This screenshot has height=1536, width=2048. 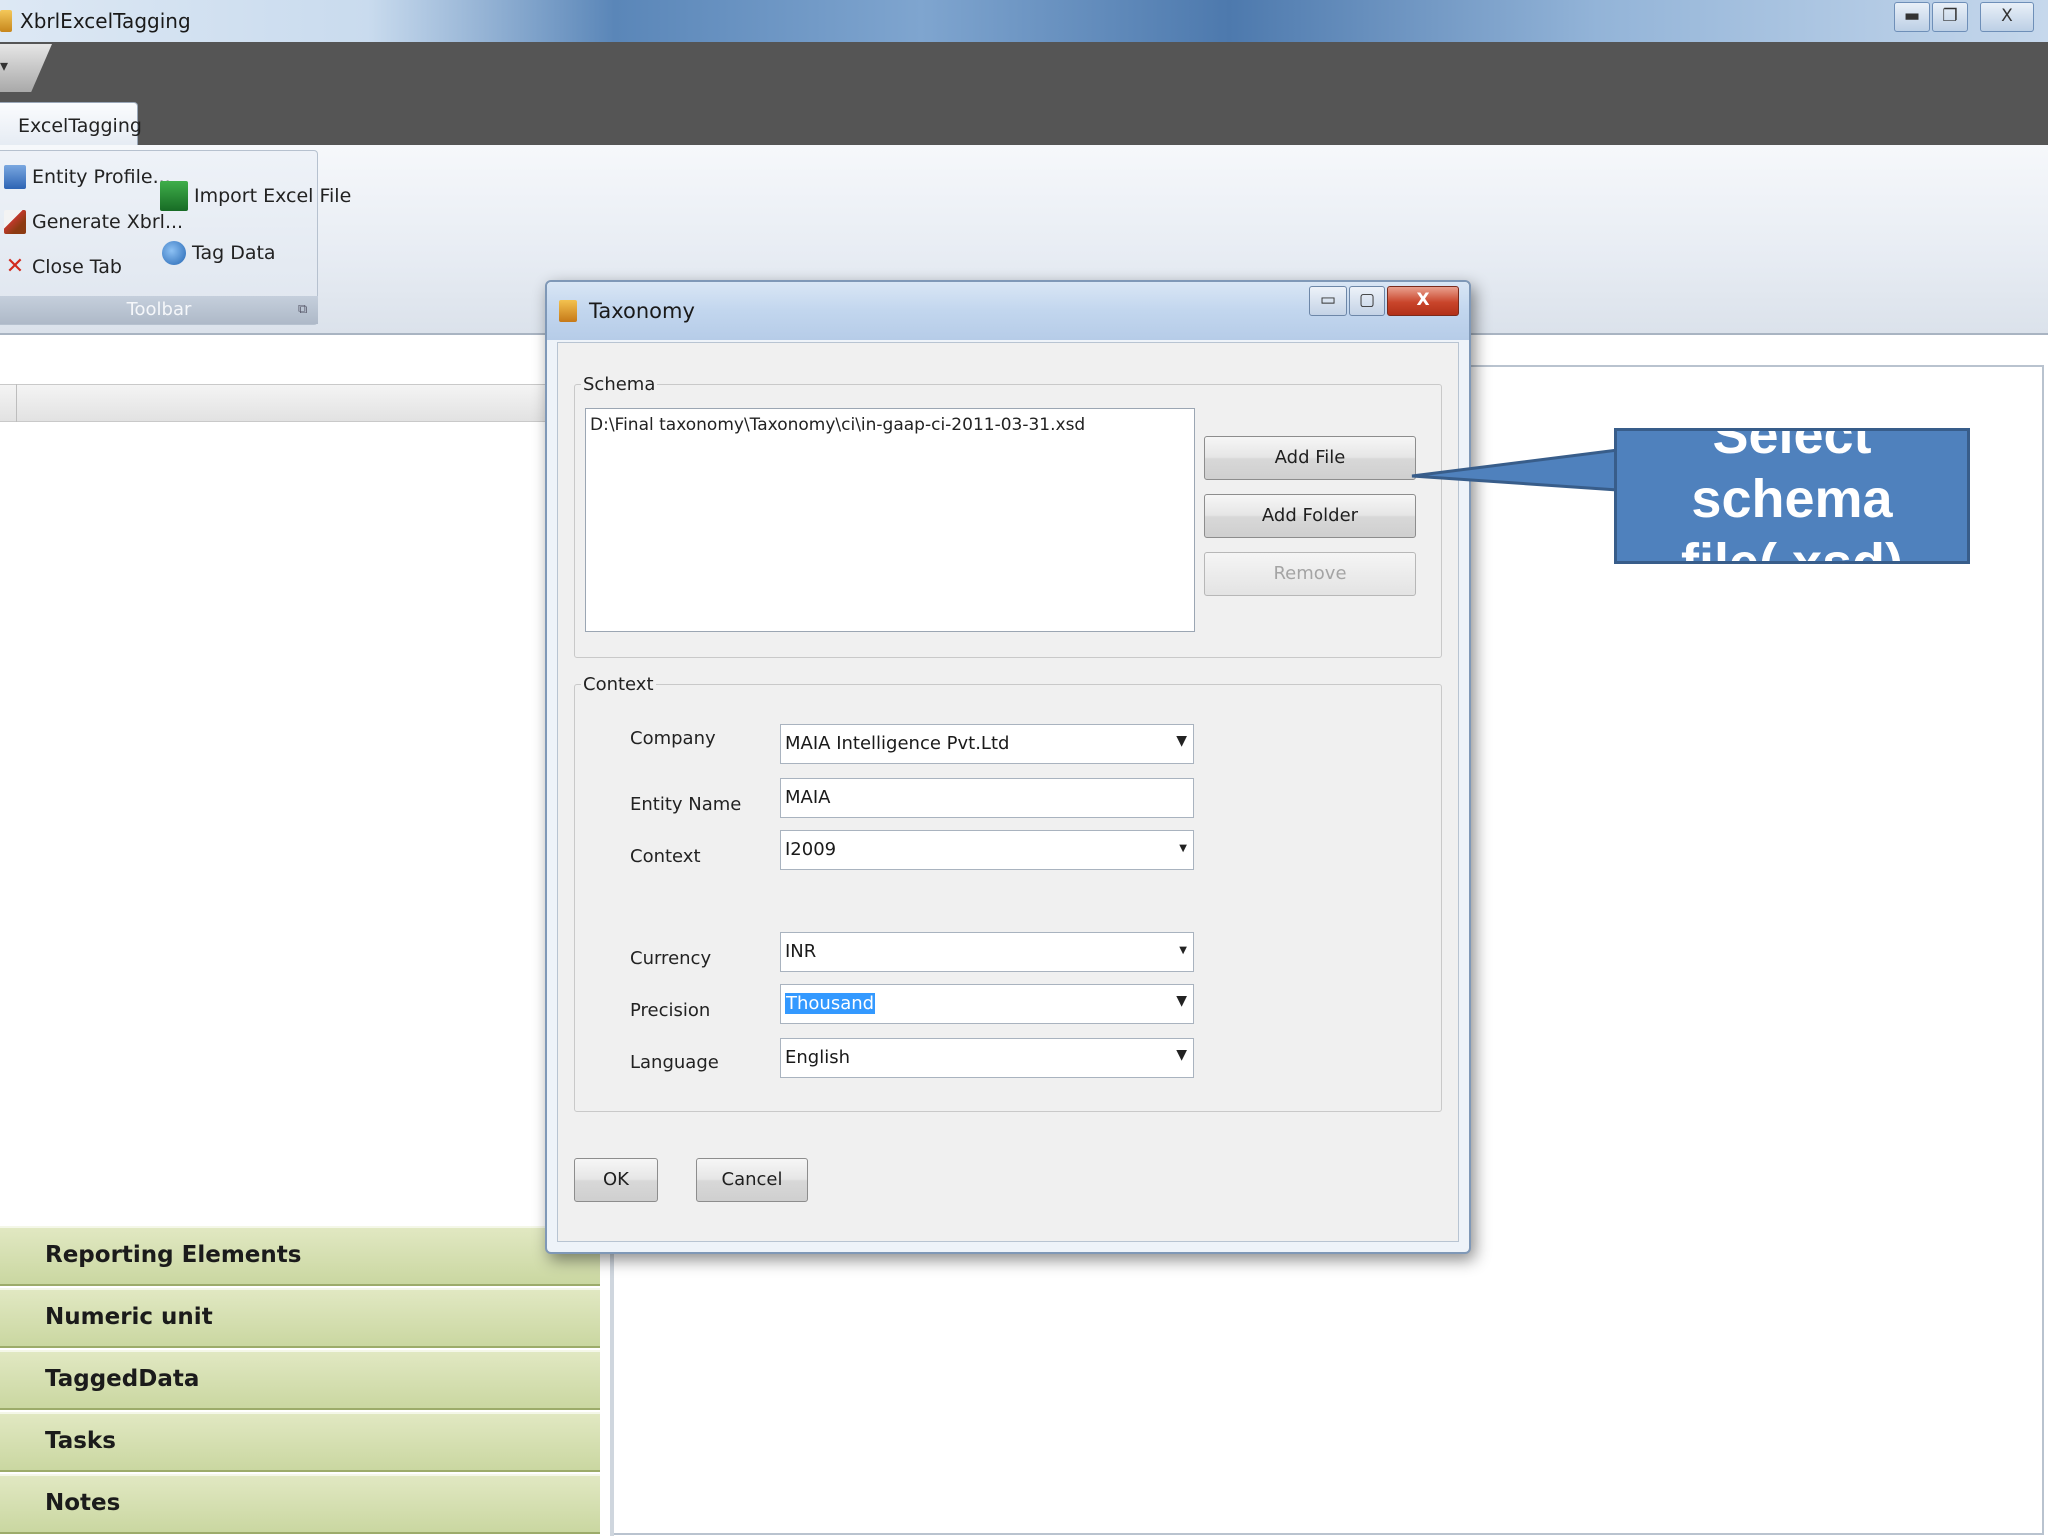 What do you see at coordinates (830, 1003) in the screenshot?
I see `precision-value: Thousand` at bounding box center [830, 1003].